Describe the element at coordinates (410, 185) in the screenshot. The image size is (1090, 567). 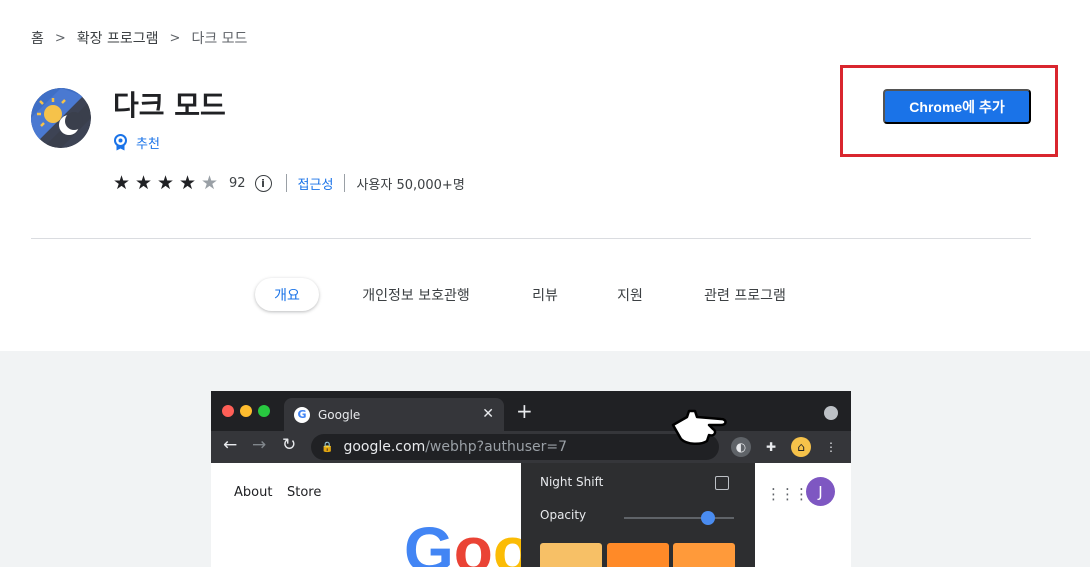
I see `user-count: 사용자 50,000+명` at that location.